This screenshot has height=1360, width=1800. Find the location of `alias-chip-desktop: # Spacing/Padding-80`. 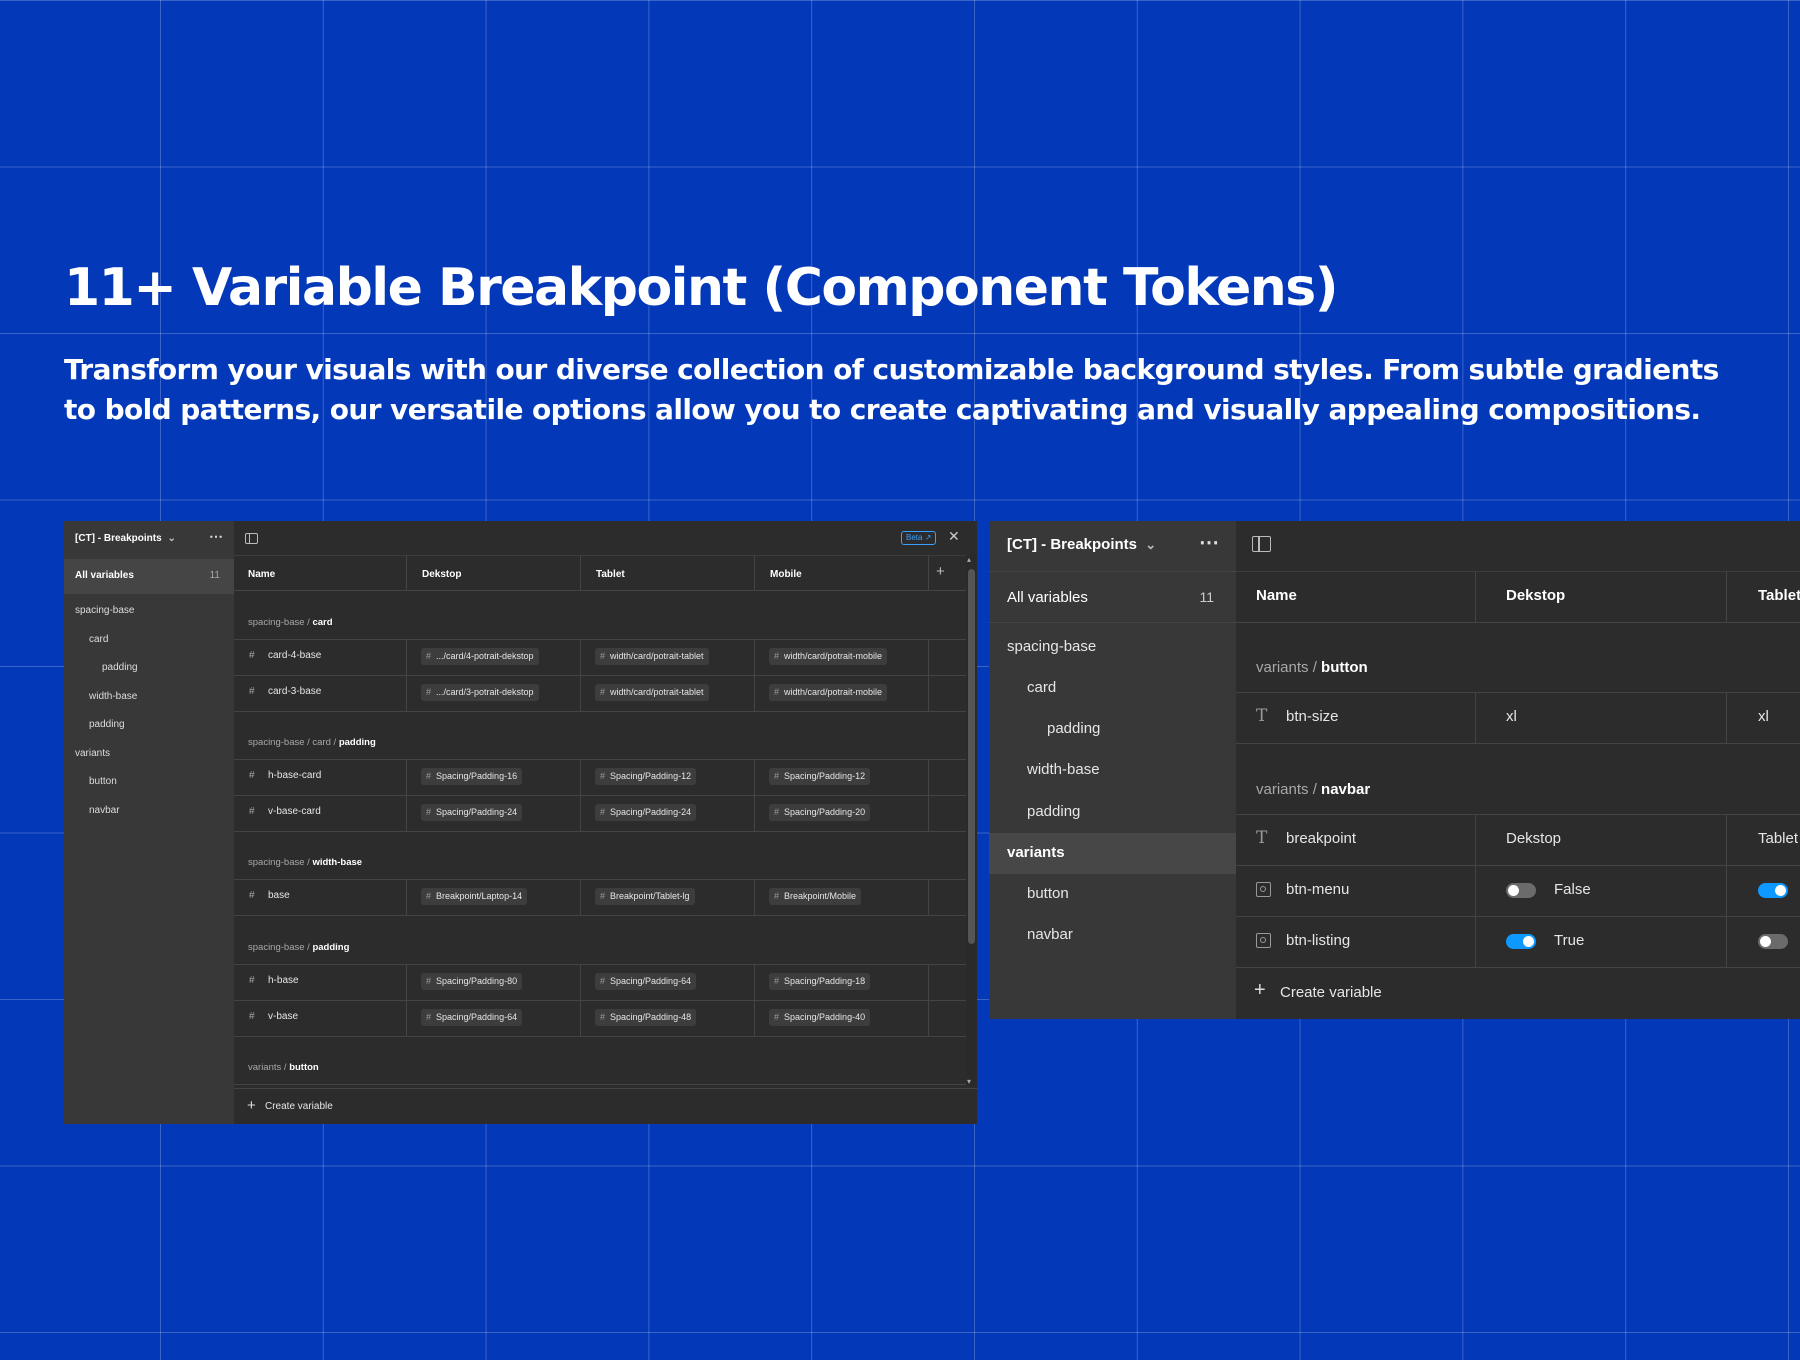

alias-chip-desktop: # Spacing/Padding-80 is located at coordinates (472, 981).